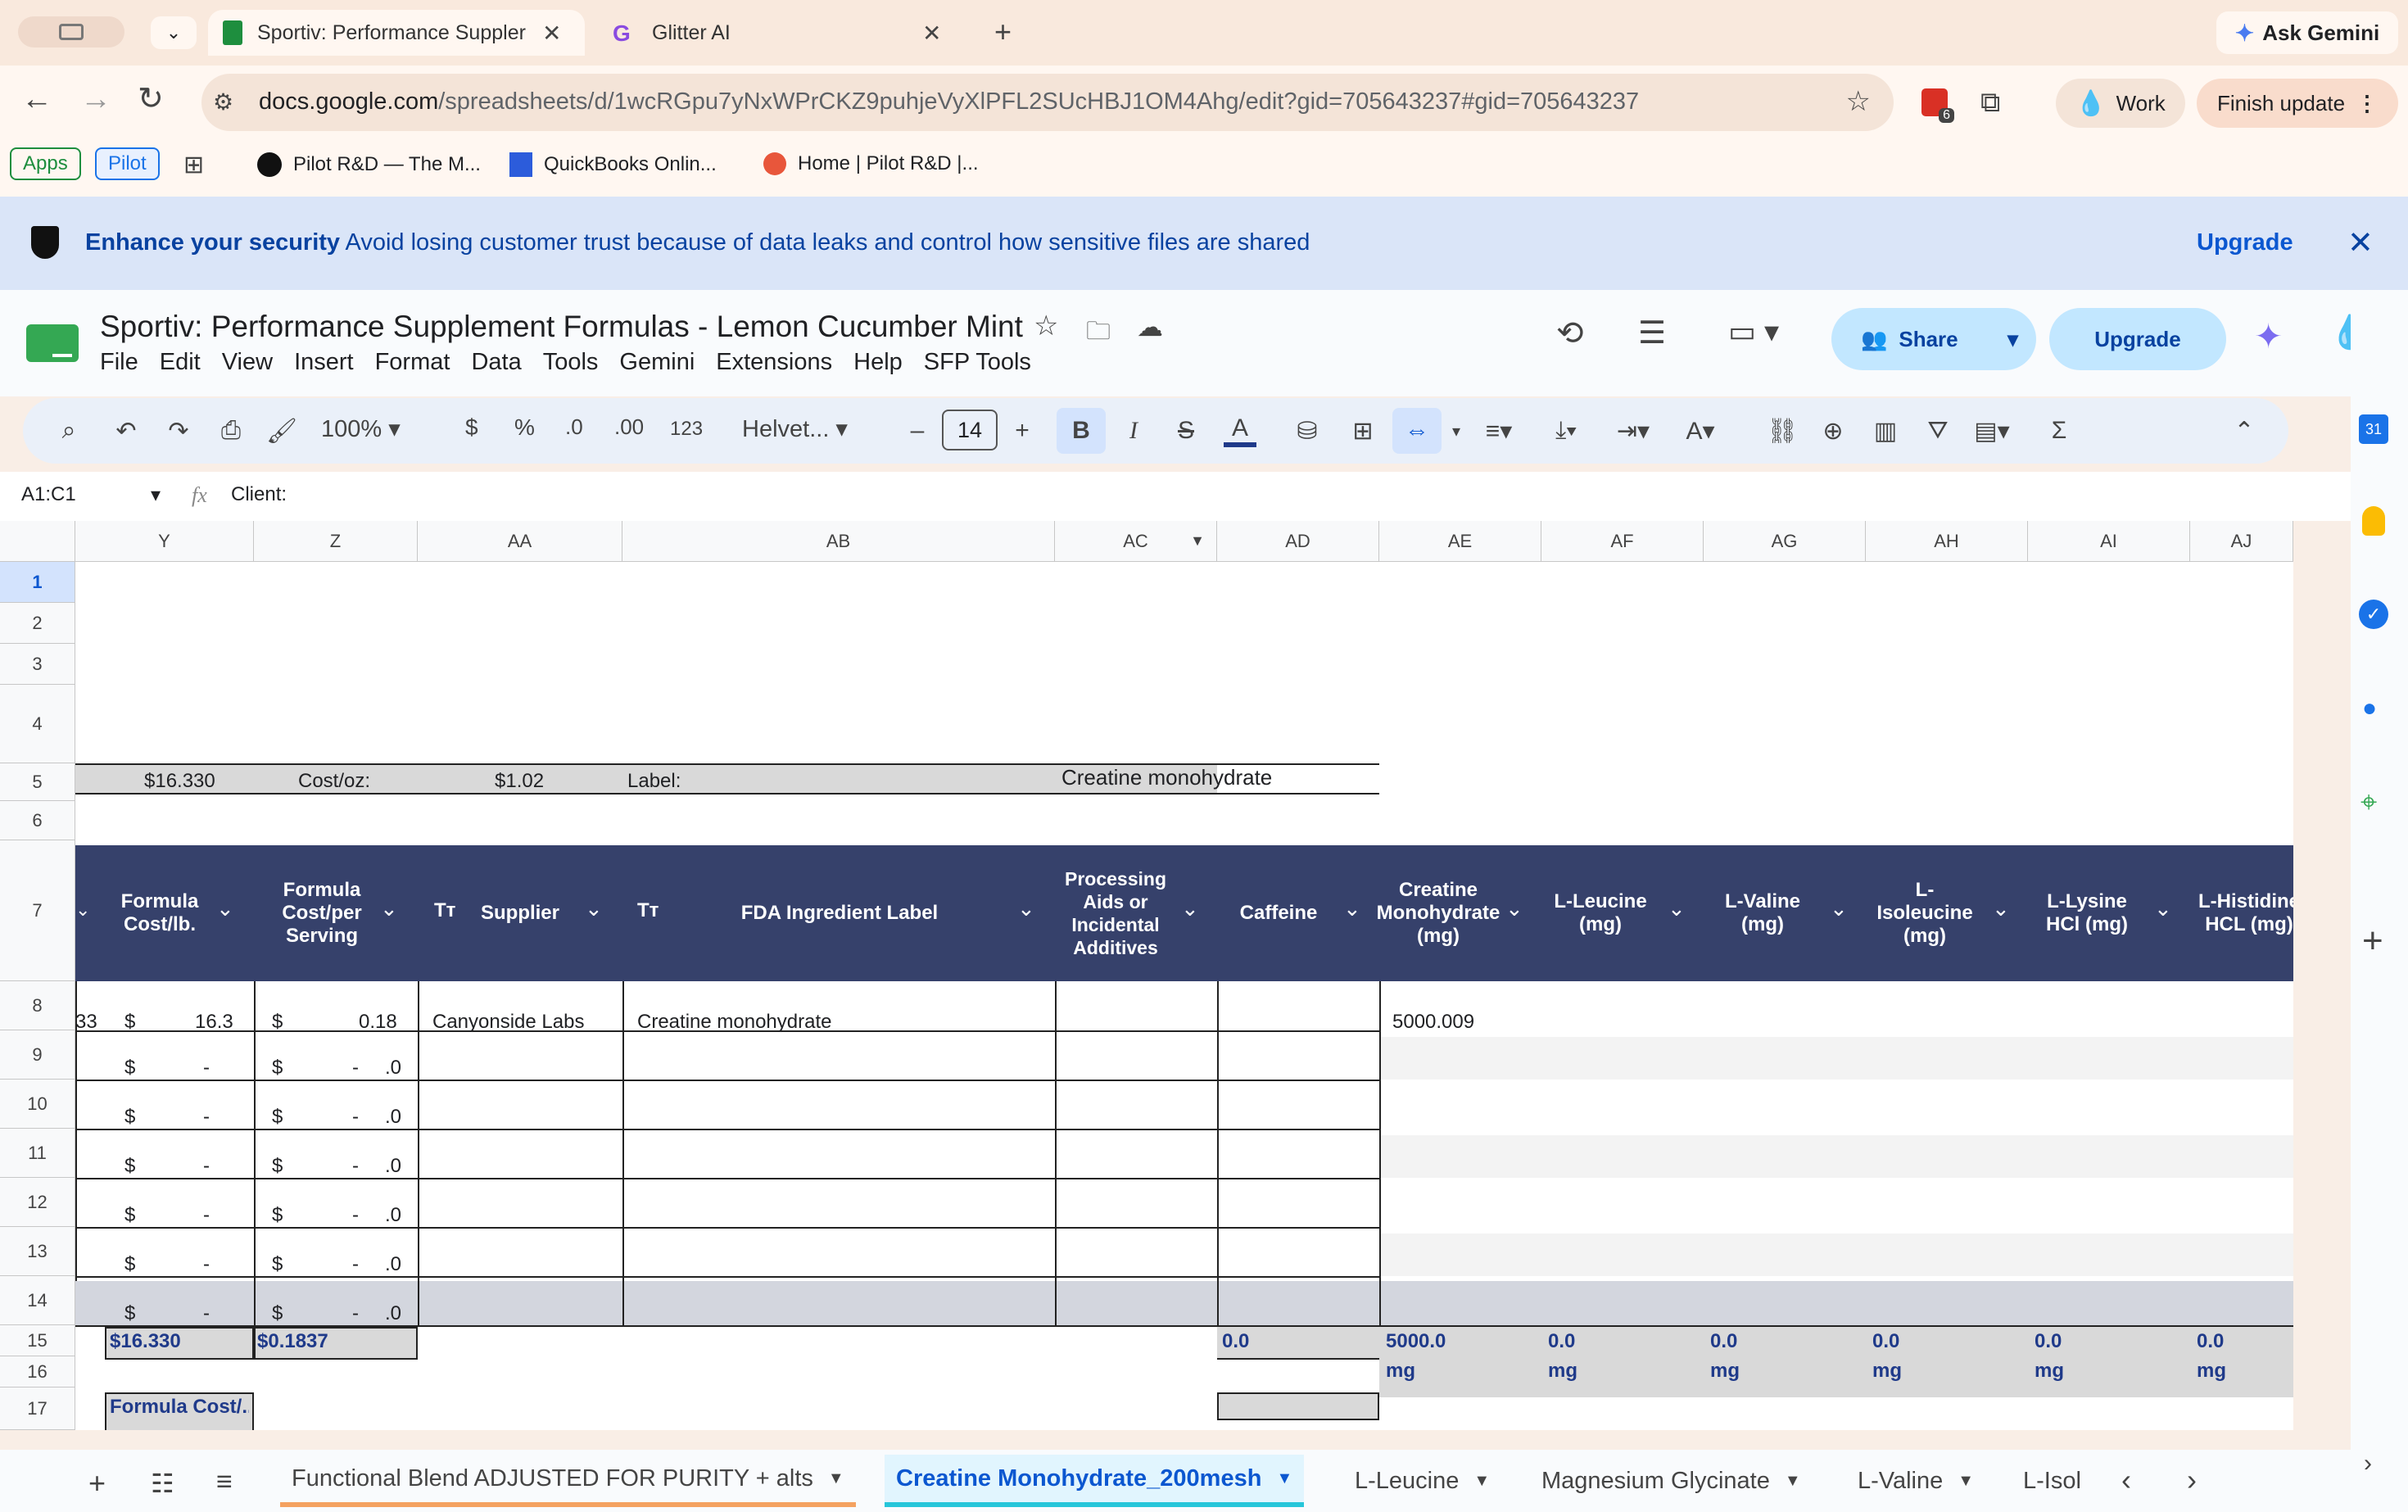  Describe the element at coordinates (1600, 913) in the screenshot. I see `header-l-leucine: L-Leucine (mg)` at that location.